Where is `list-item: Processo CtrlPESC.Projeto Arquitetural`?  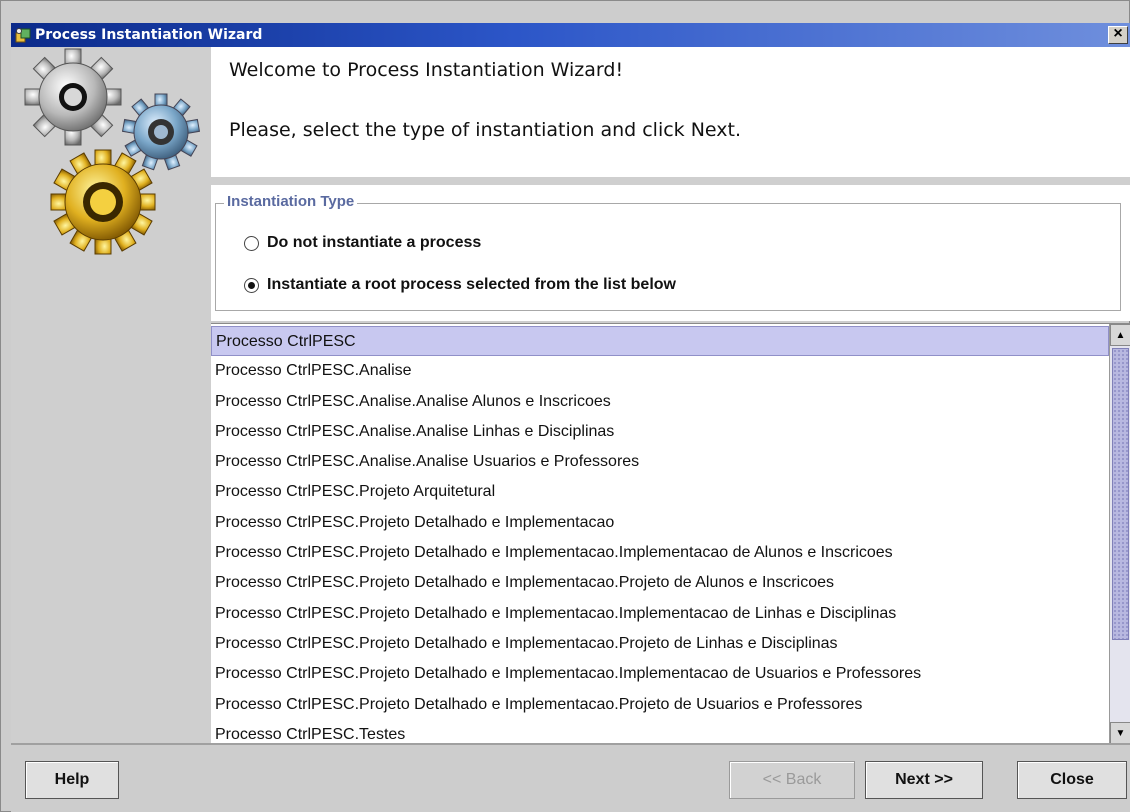 list-item: Processo CtrlPESC.Projeto Arquitetural is located at coordinates (660, 492).